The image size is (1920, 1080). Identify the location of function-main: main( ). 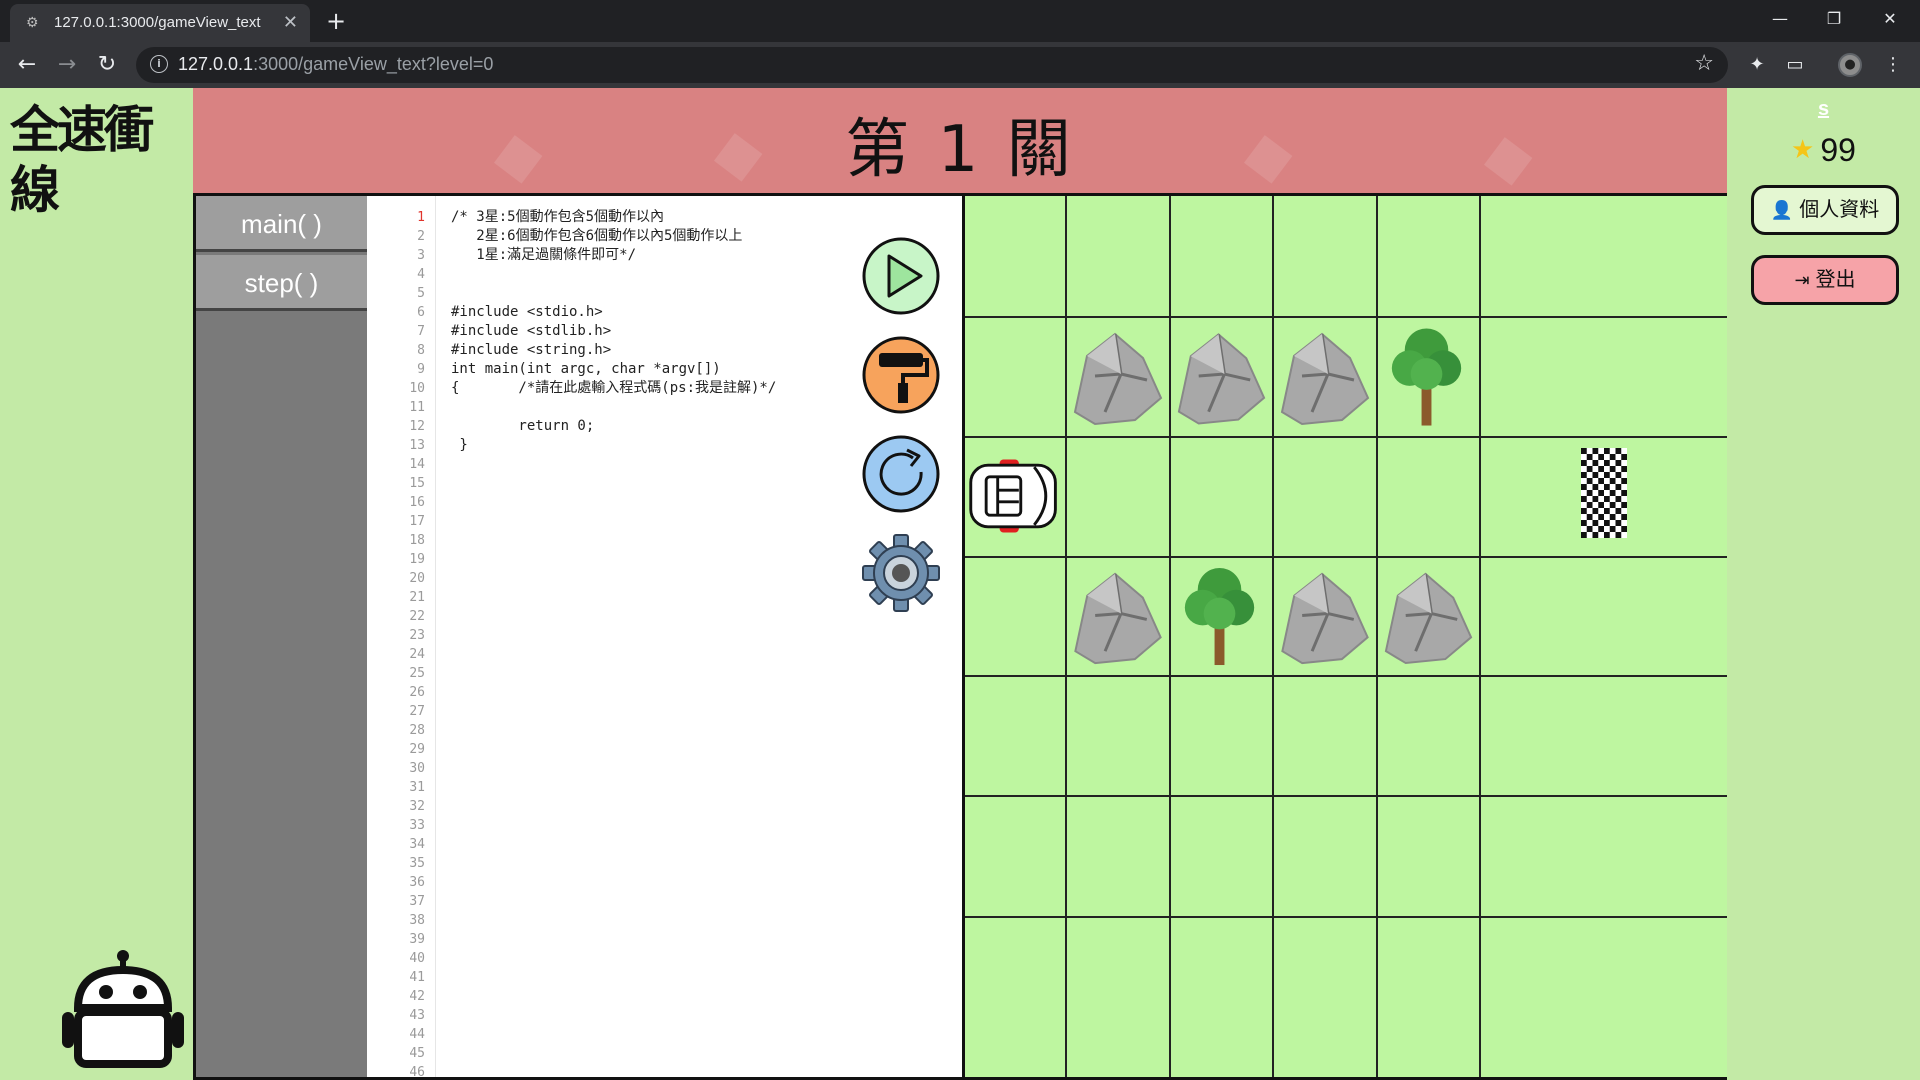
(281, 224).